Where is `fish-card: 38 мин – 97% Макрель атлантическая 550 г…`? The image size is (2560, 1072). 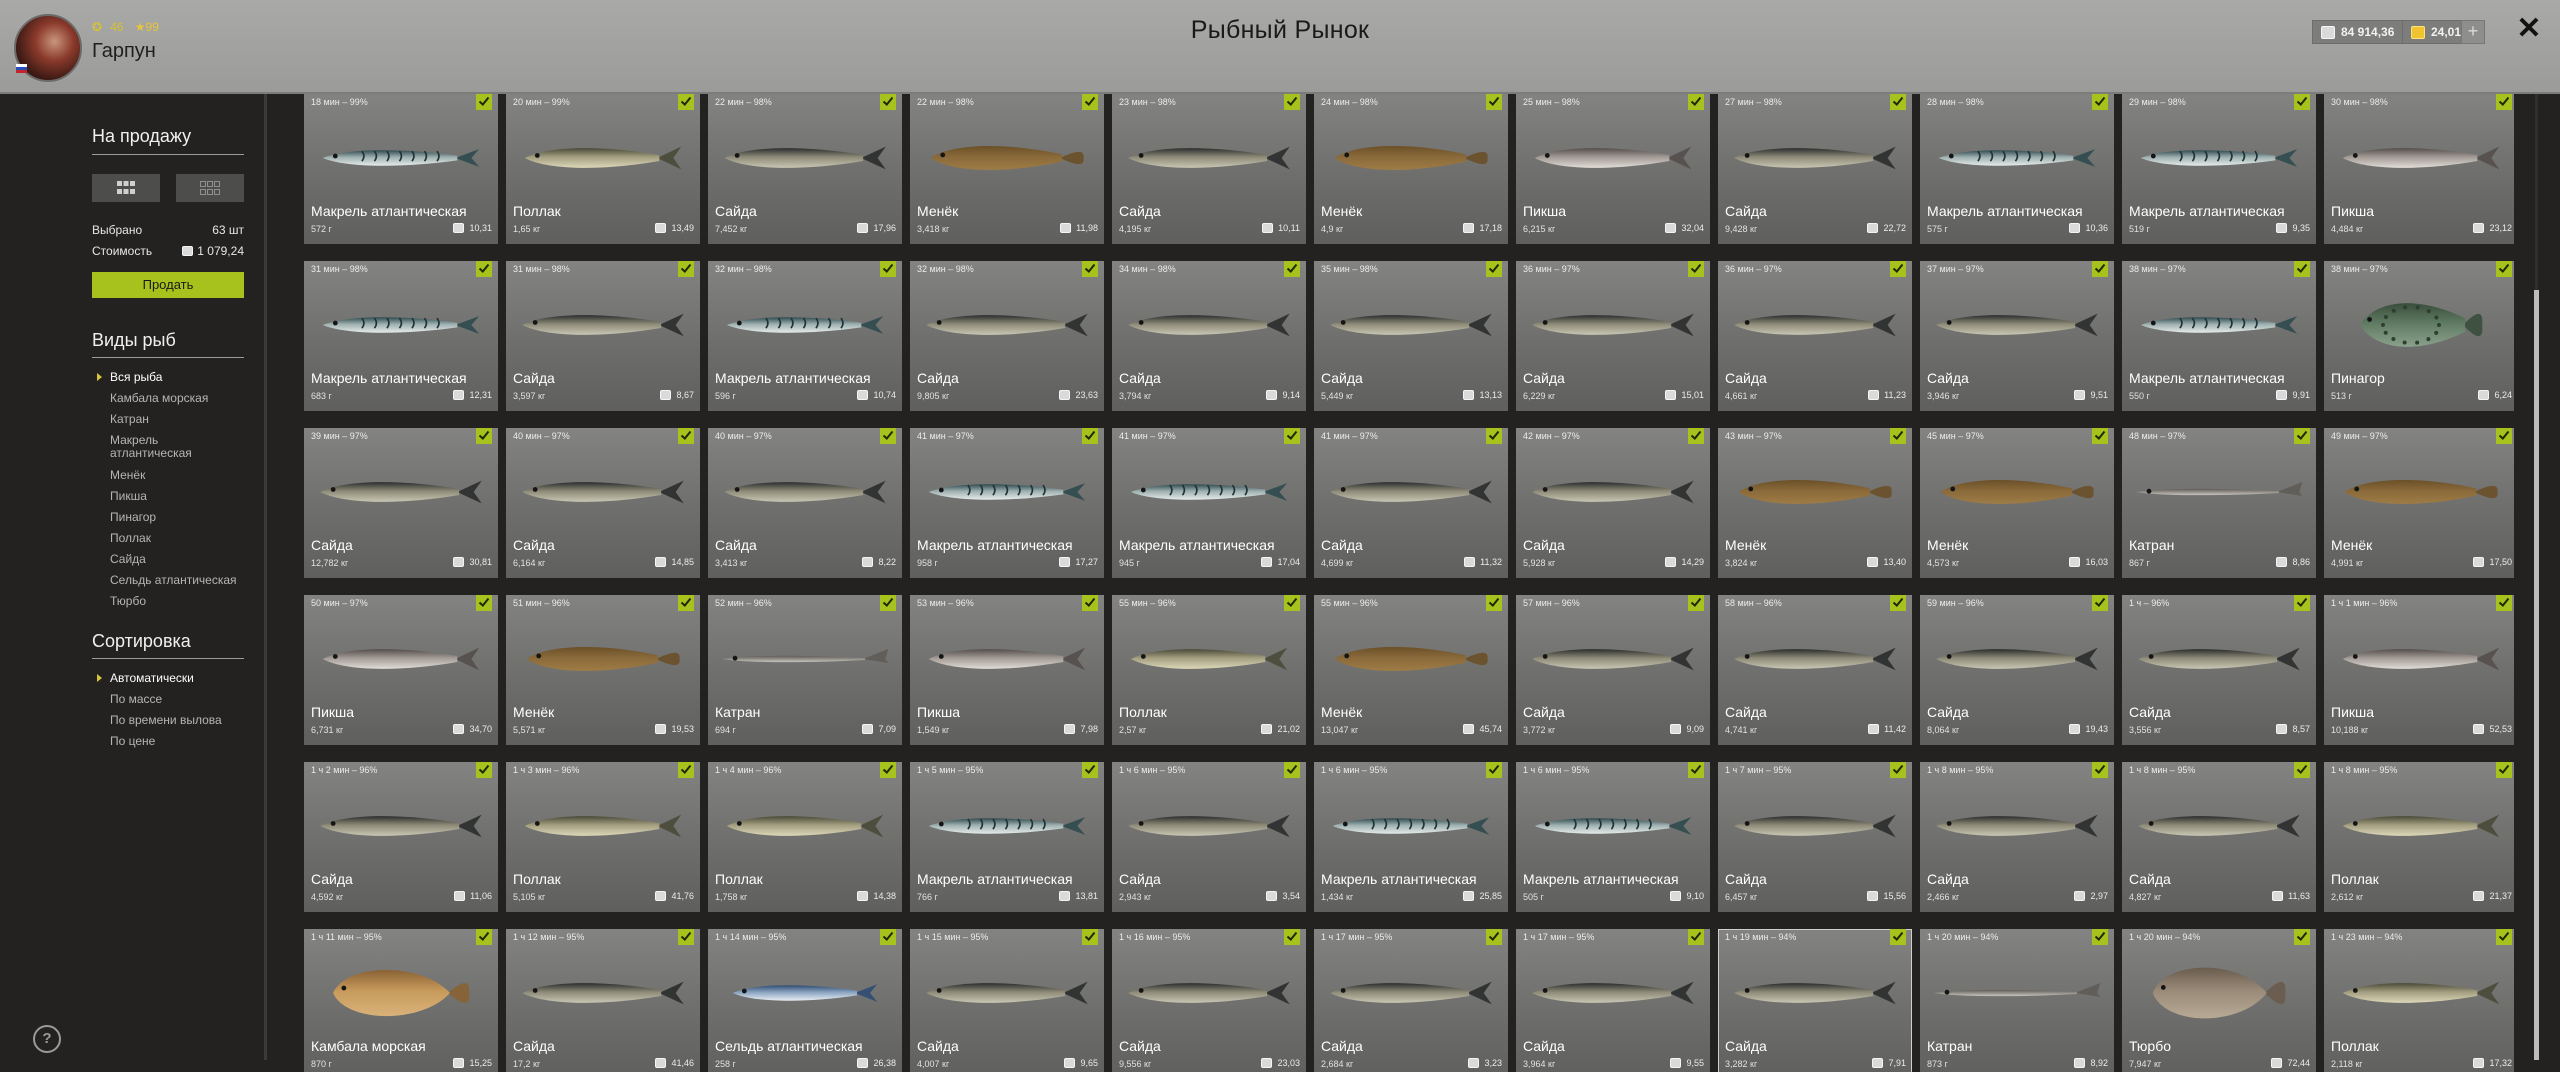 fish-card: 38 мин – 97% Макрель атлантическая 550 г… is located at coordinates (2219, 336).